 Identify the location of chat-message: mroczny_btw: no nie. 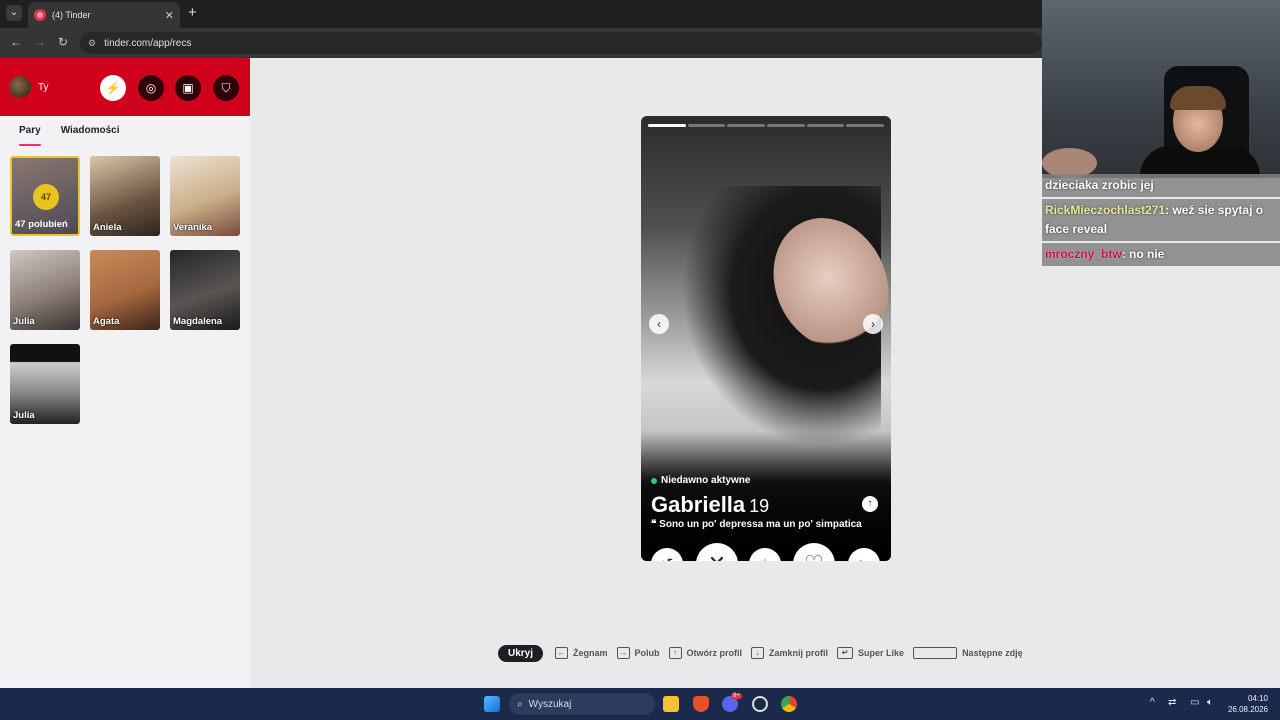
(1161, 254).